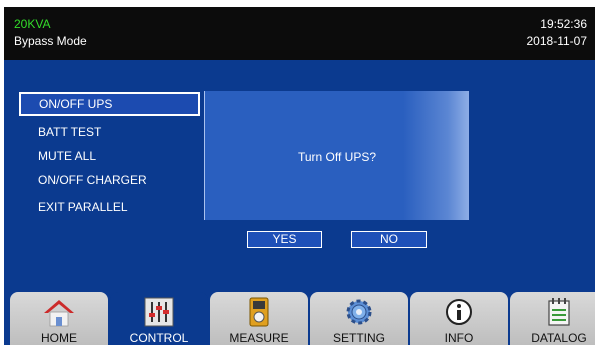 The width and height of the screenshot is (599, 345). Describe the element at coordinates (557, 41) in the screenshot. I see `clock-date: 2018-11-07` at that location.